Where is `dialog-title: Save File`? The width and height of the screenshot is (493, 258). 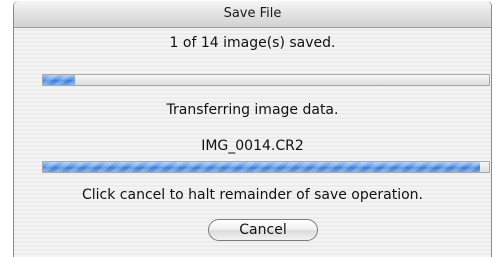
dialog-title: Save File is located at coordinates (252, 14).